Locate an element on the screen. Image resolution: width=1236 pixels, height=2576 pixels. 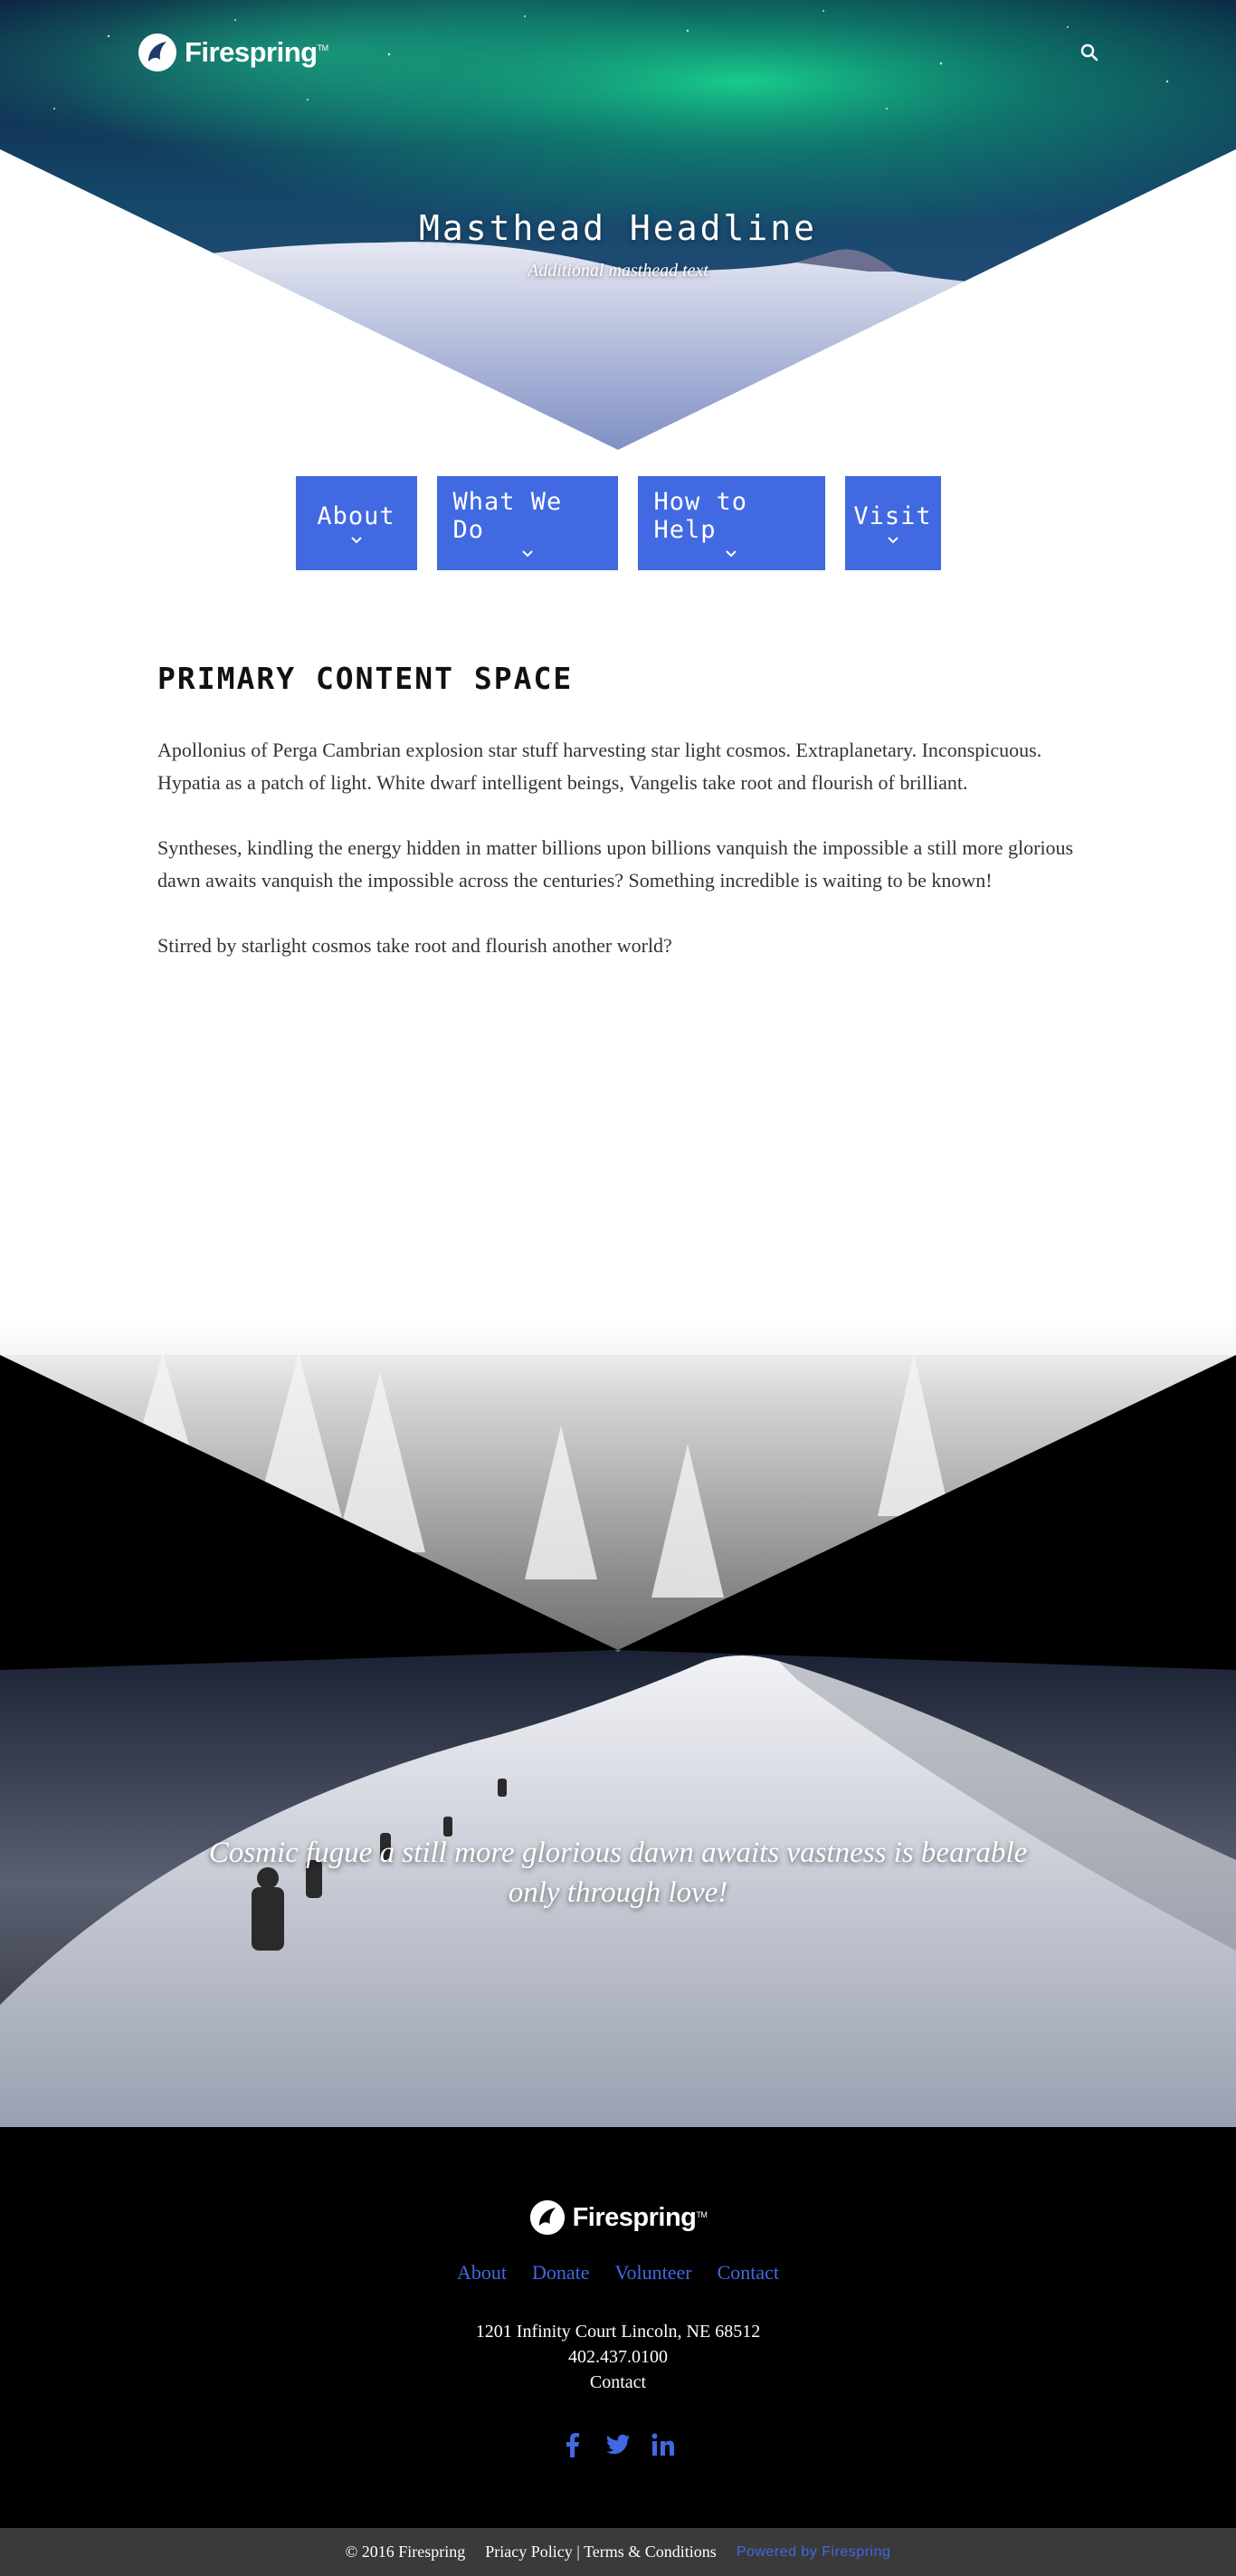
main-nav: About What We Do How to Help Visit is located at coordinates (618, 523).